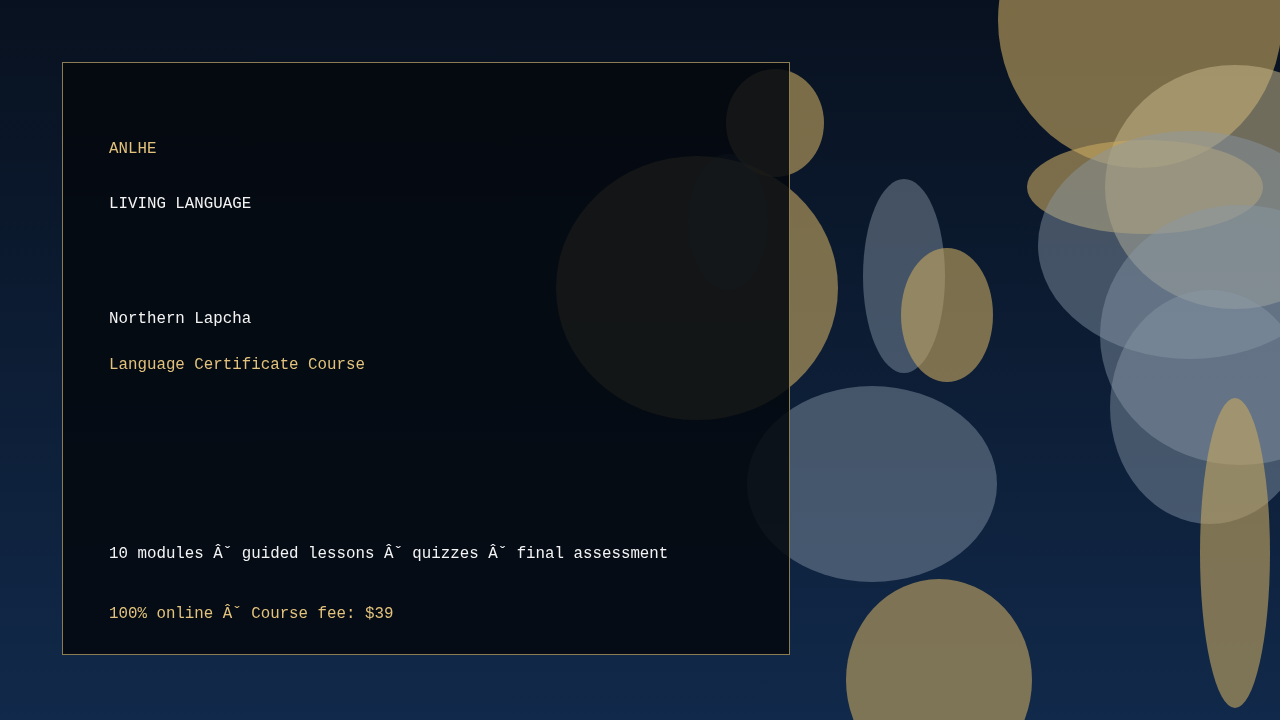 This screenshot has width=1280, height=720. I want to click on course-title: Language Certificate Course, so click(237, 365).